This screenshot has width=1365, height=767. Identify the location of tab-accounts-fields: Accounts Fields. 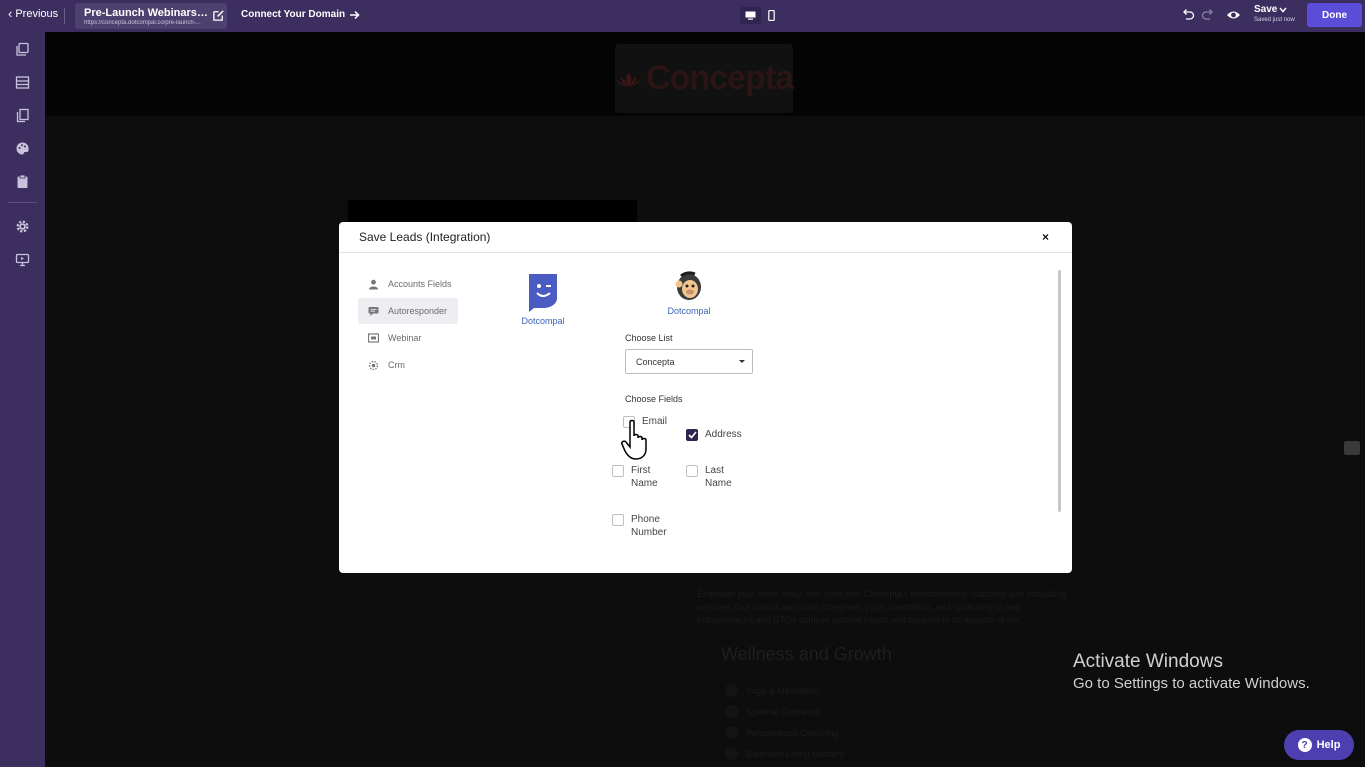
(408, 284).